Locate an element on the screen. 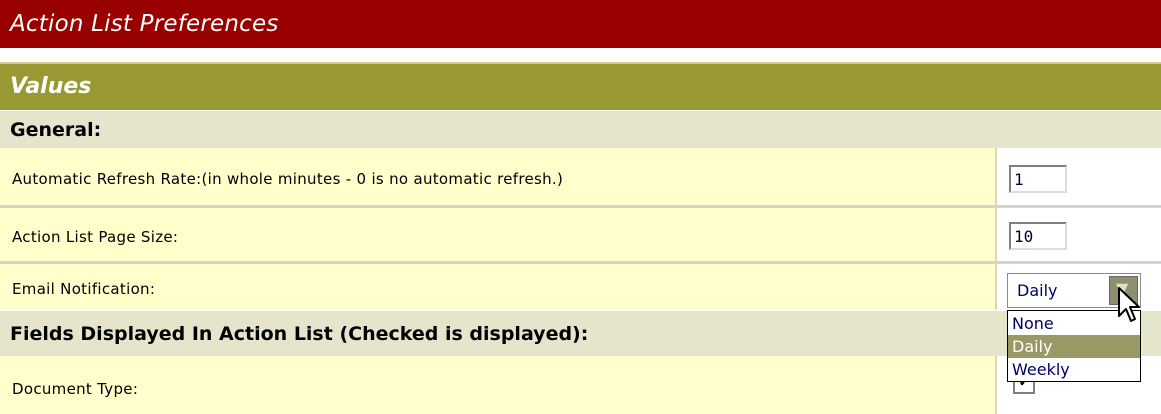 The height and width of the screenshot is (414, 1161). email-notification-row: Email Notification: is located at coordinates (580, 287).